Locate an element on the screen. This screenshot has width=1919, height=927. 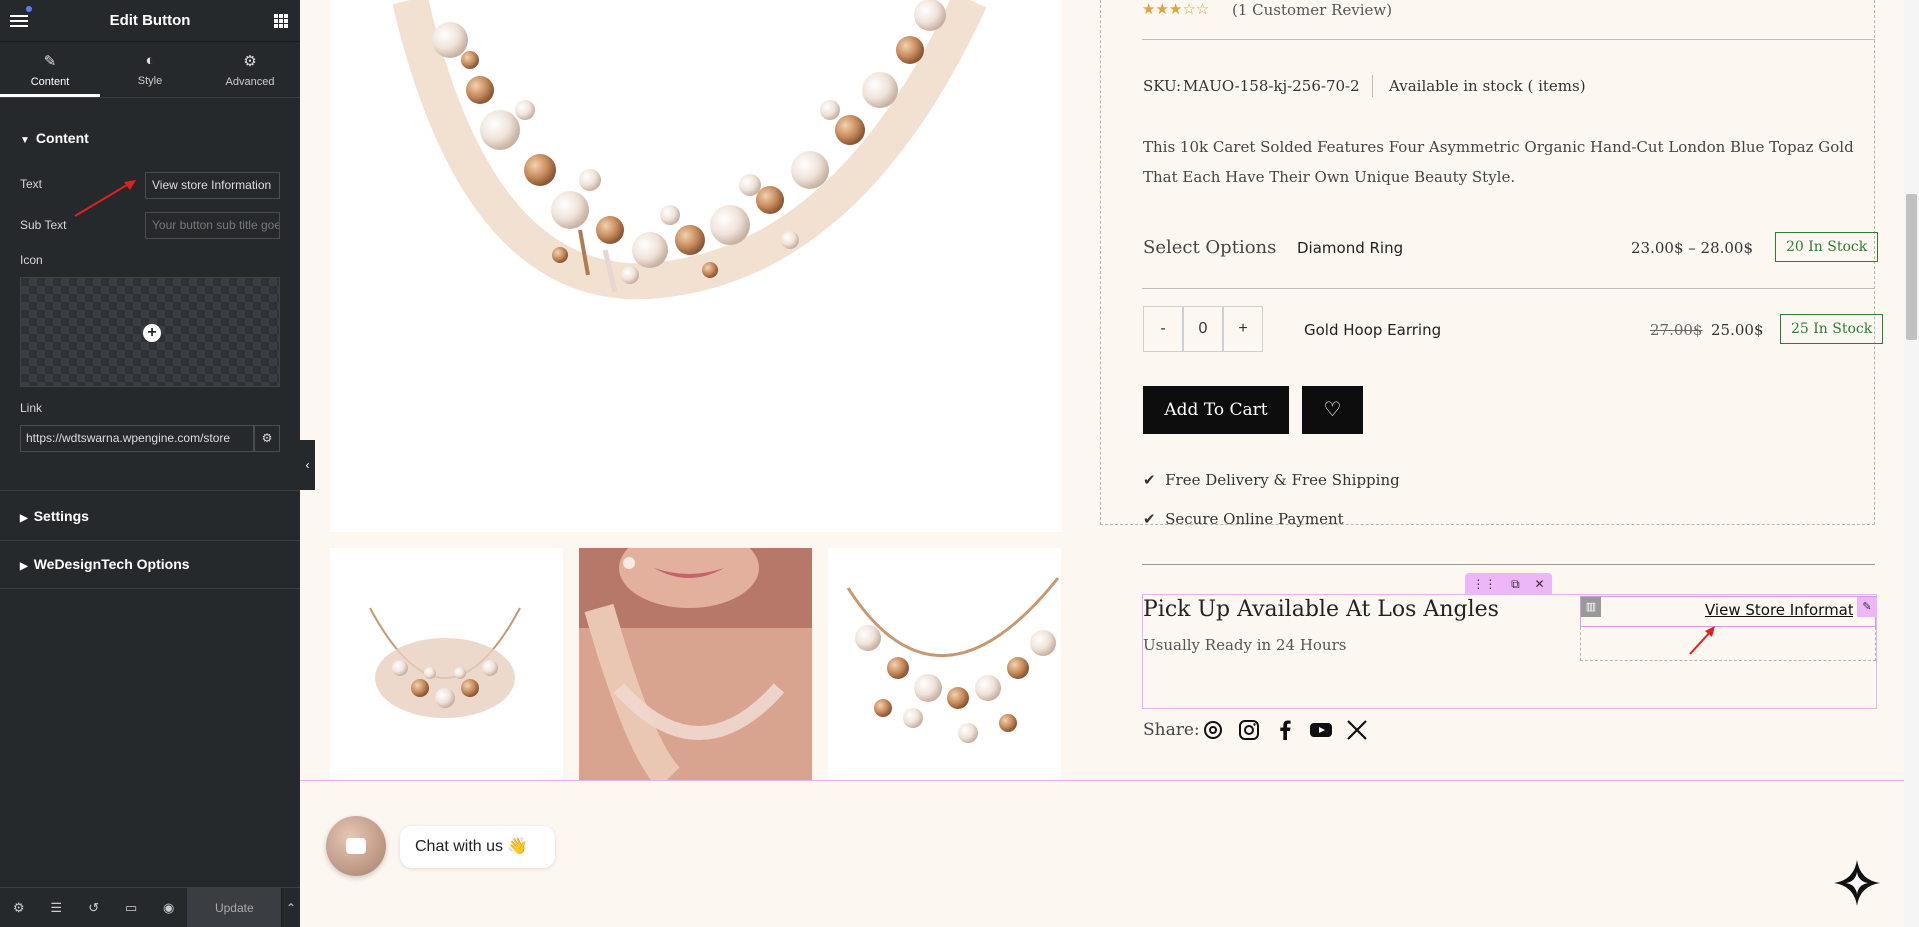
star-rating-icon: ★★★☆☆ is located at coordinates (1176, 9).